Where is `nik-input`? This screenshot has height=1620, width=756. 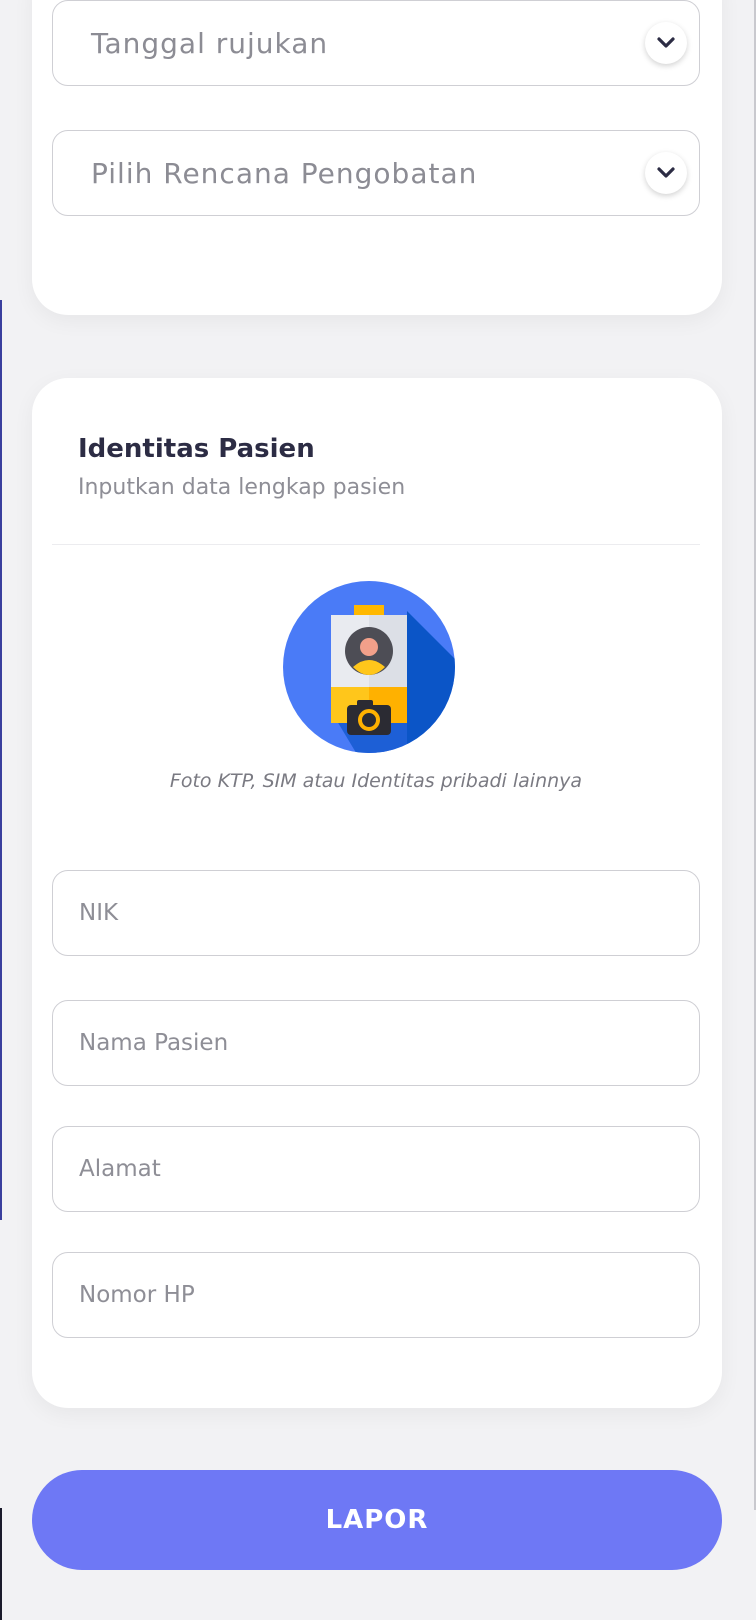
nik-input is located at coordinates (376, 913).